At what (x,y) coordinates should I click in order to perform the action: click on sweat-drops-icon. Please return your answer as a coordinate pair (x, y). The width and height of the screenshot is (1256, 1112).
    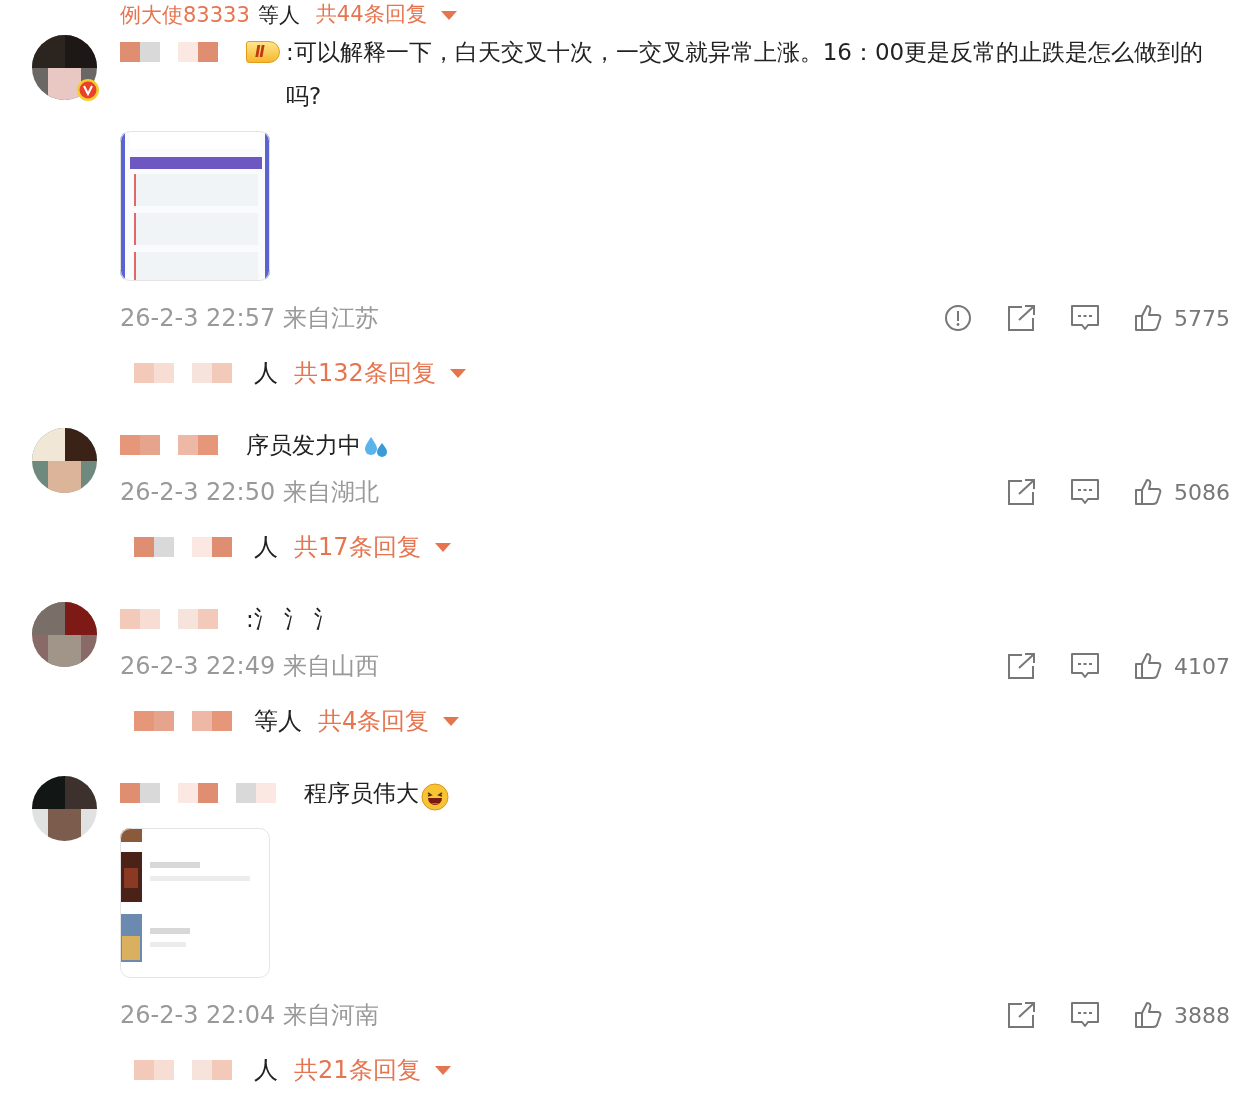
    Looking at the image, I should click on (376, 447).